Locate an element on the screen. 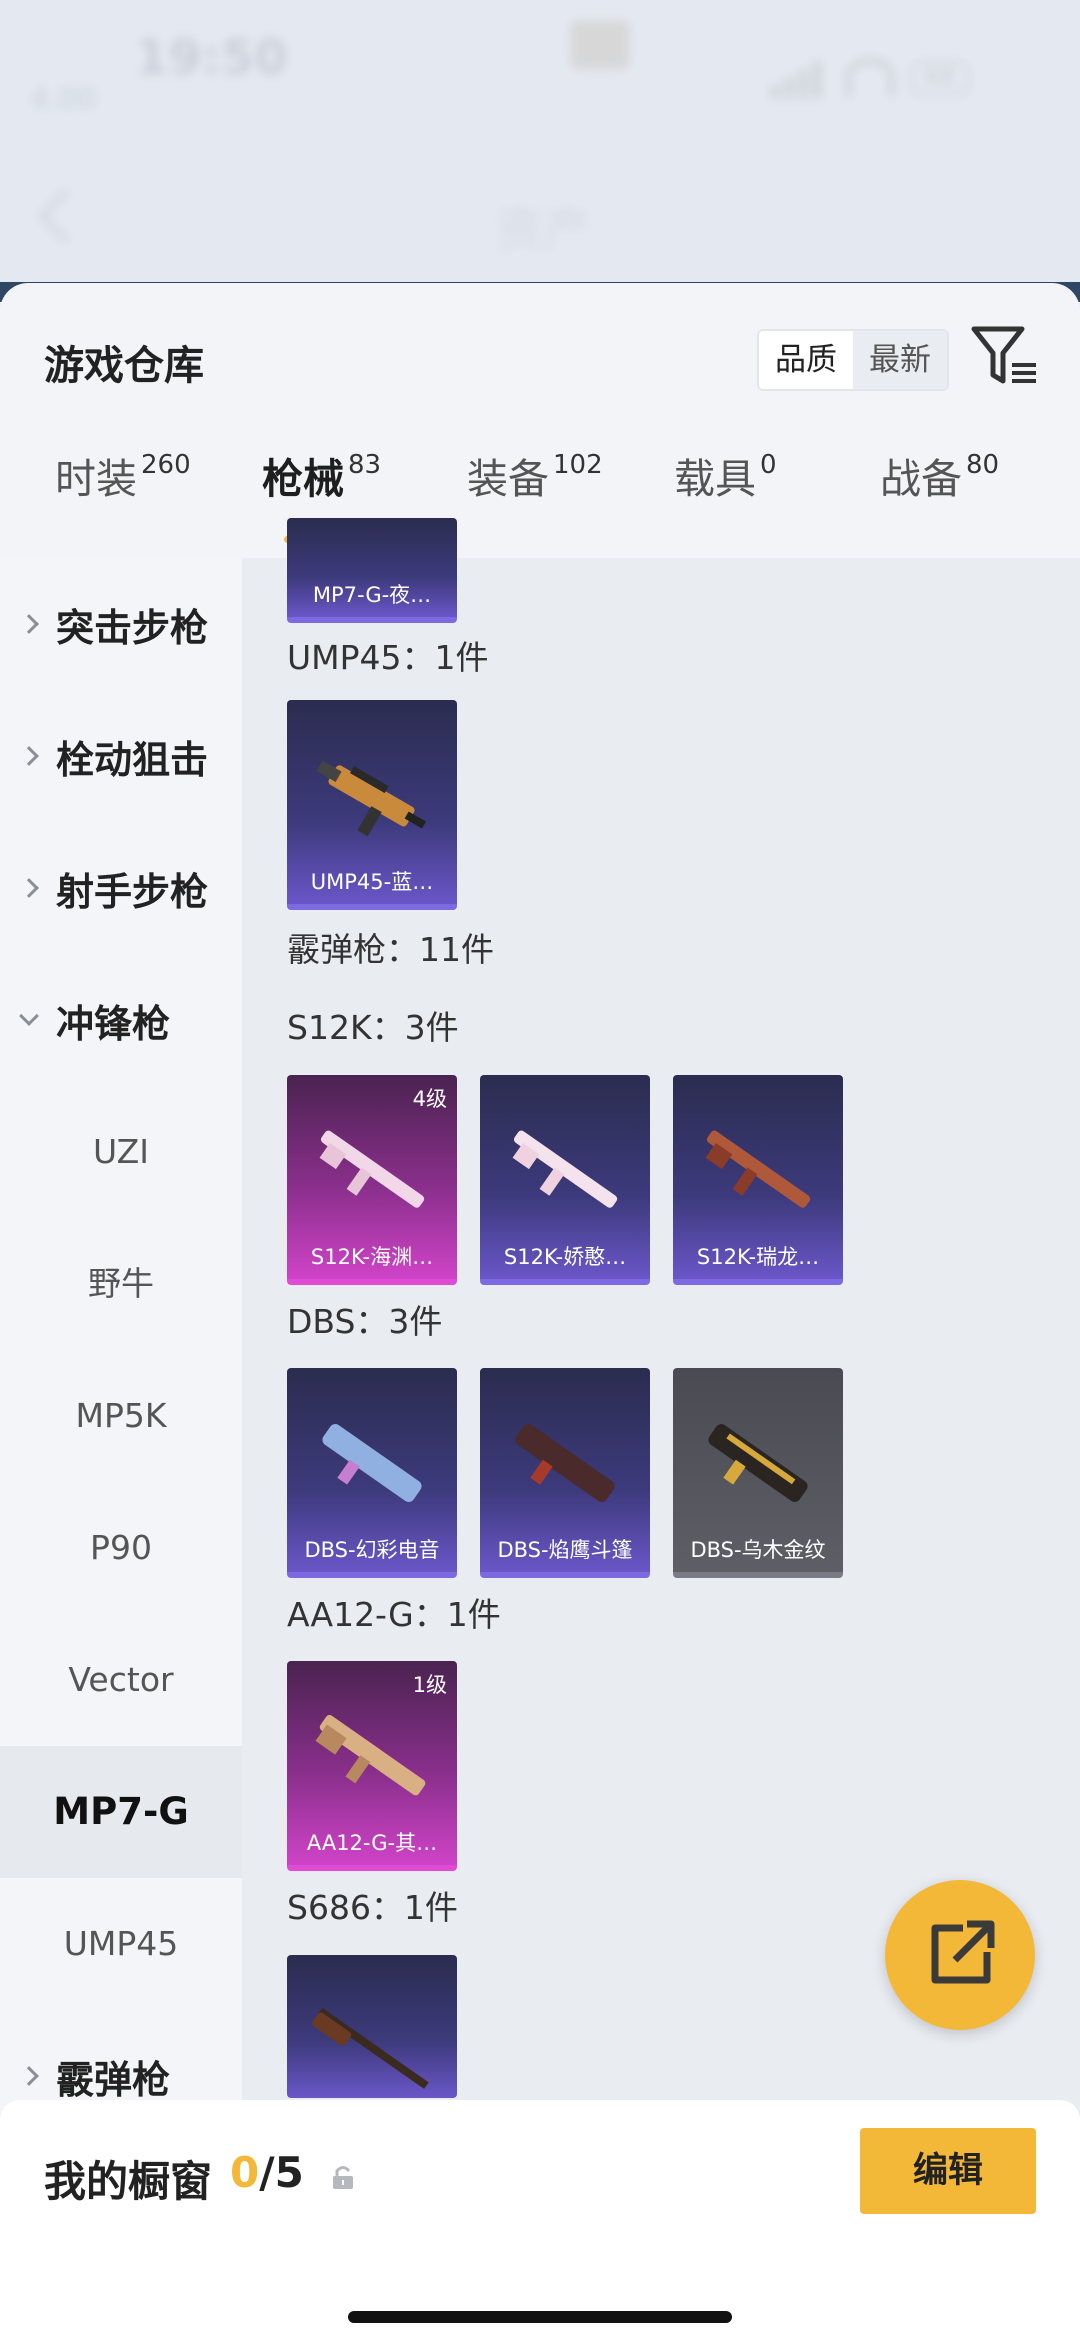 This screenshot has width=1080, height=2341. tab-count: 0 is located at coordinates (768, 465).